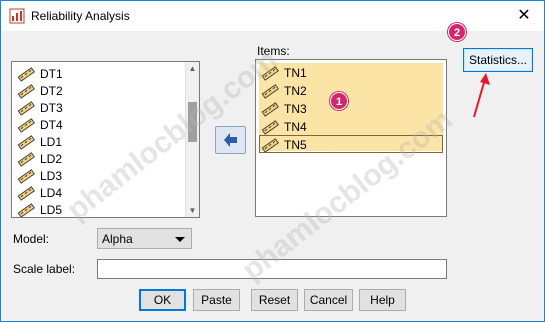 This screenshot has width=545, height=322. I want to click on list-item: DT2, so click(101, 90).